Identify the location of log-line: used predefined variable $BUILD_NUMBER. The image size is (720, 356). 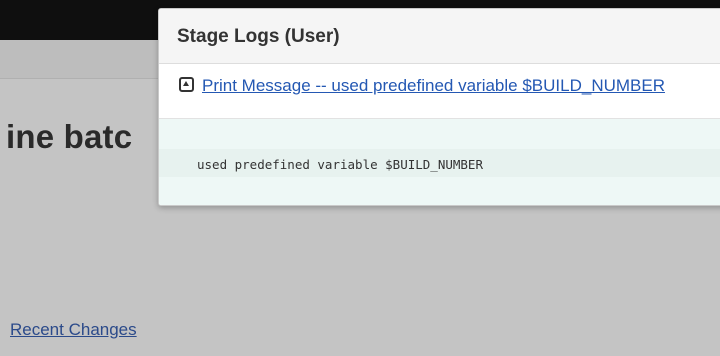
(340, 164).